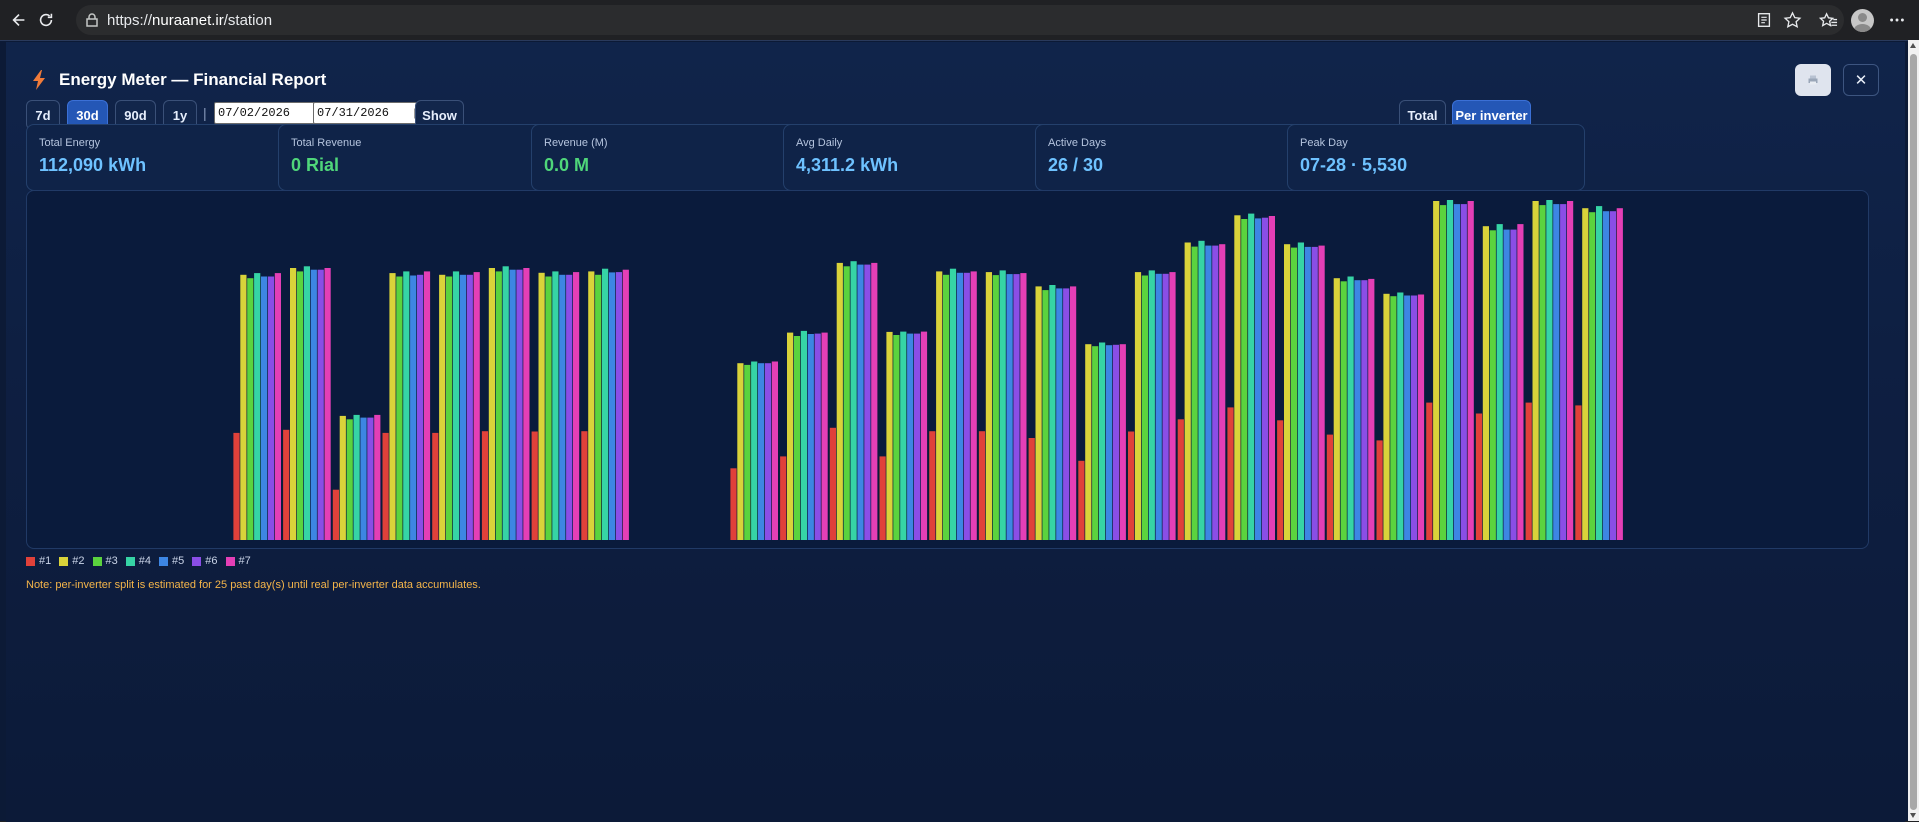  I want to click on bookmark-star-icon, so click(1792, 20).